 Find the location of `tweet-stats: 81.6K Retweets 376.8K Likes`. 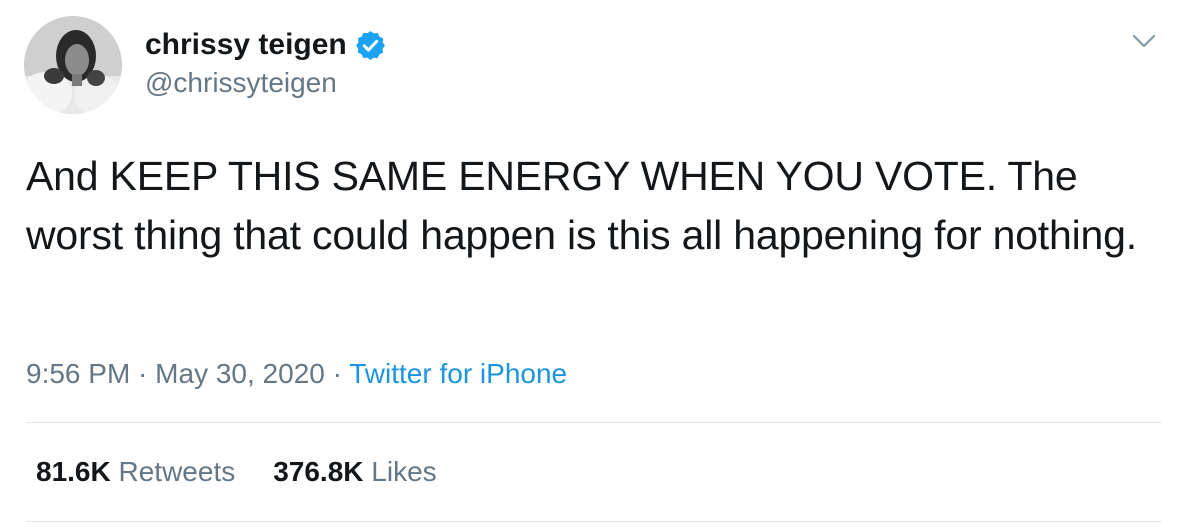

tweet-stats: 81.6K Retweets 376.8K Likes is located at coordinates (255, 472).